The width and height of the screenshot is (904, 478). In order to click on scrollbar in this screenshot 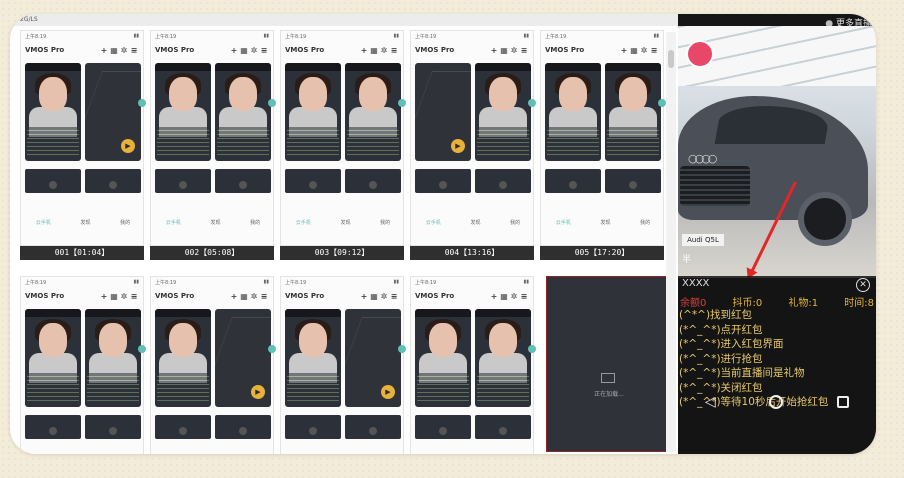, I will do `click(671, 242)`.